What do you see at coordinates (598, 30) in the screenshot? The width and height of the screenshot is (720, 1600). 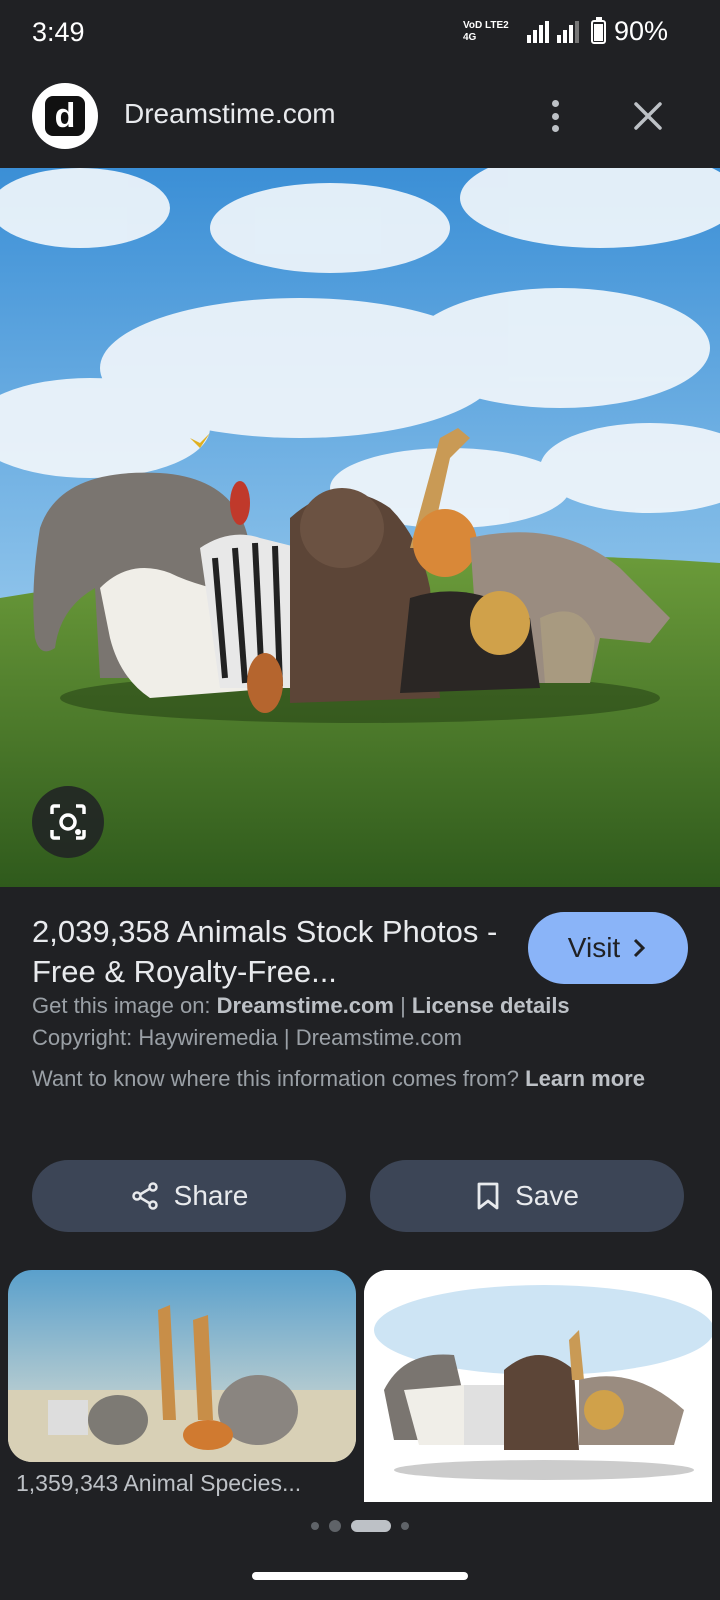 I see `battery-icon` at bounding box center [598, 30].